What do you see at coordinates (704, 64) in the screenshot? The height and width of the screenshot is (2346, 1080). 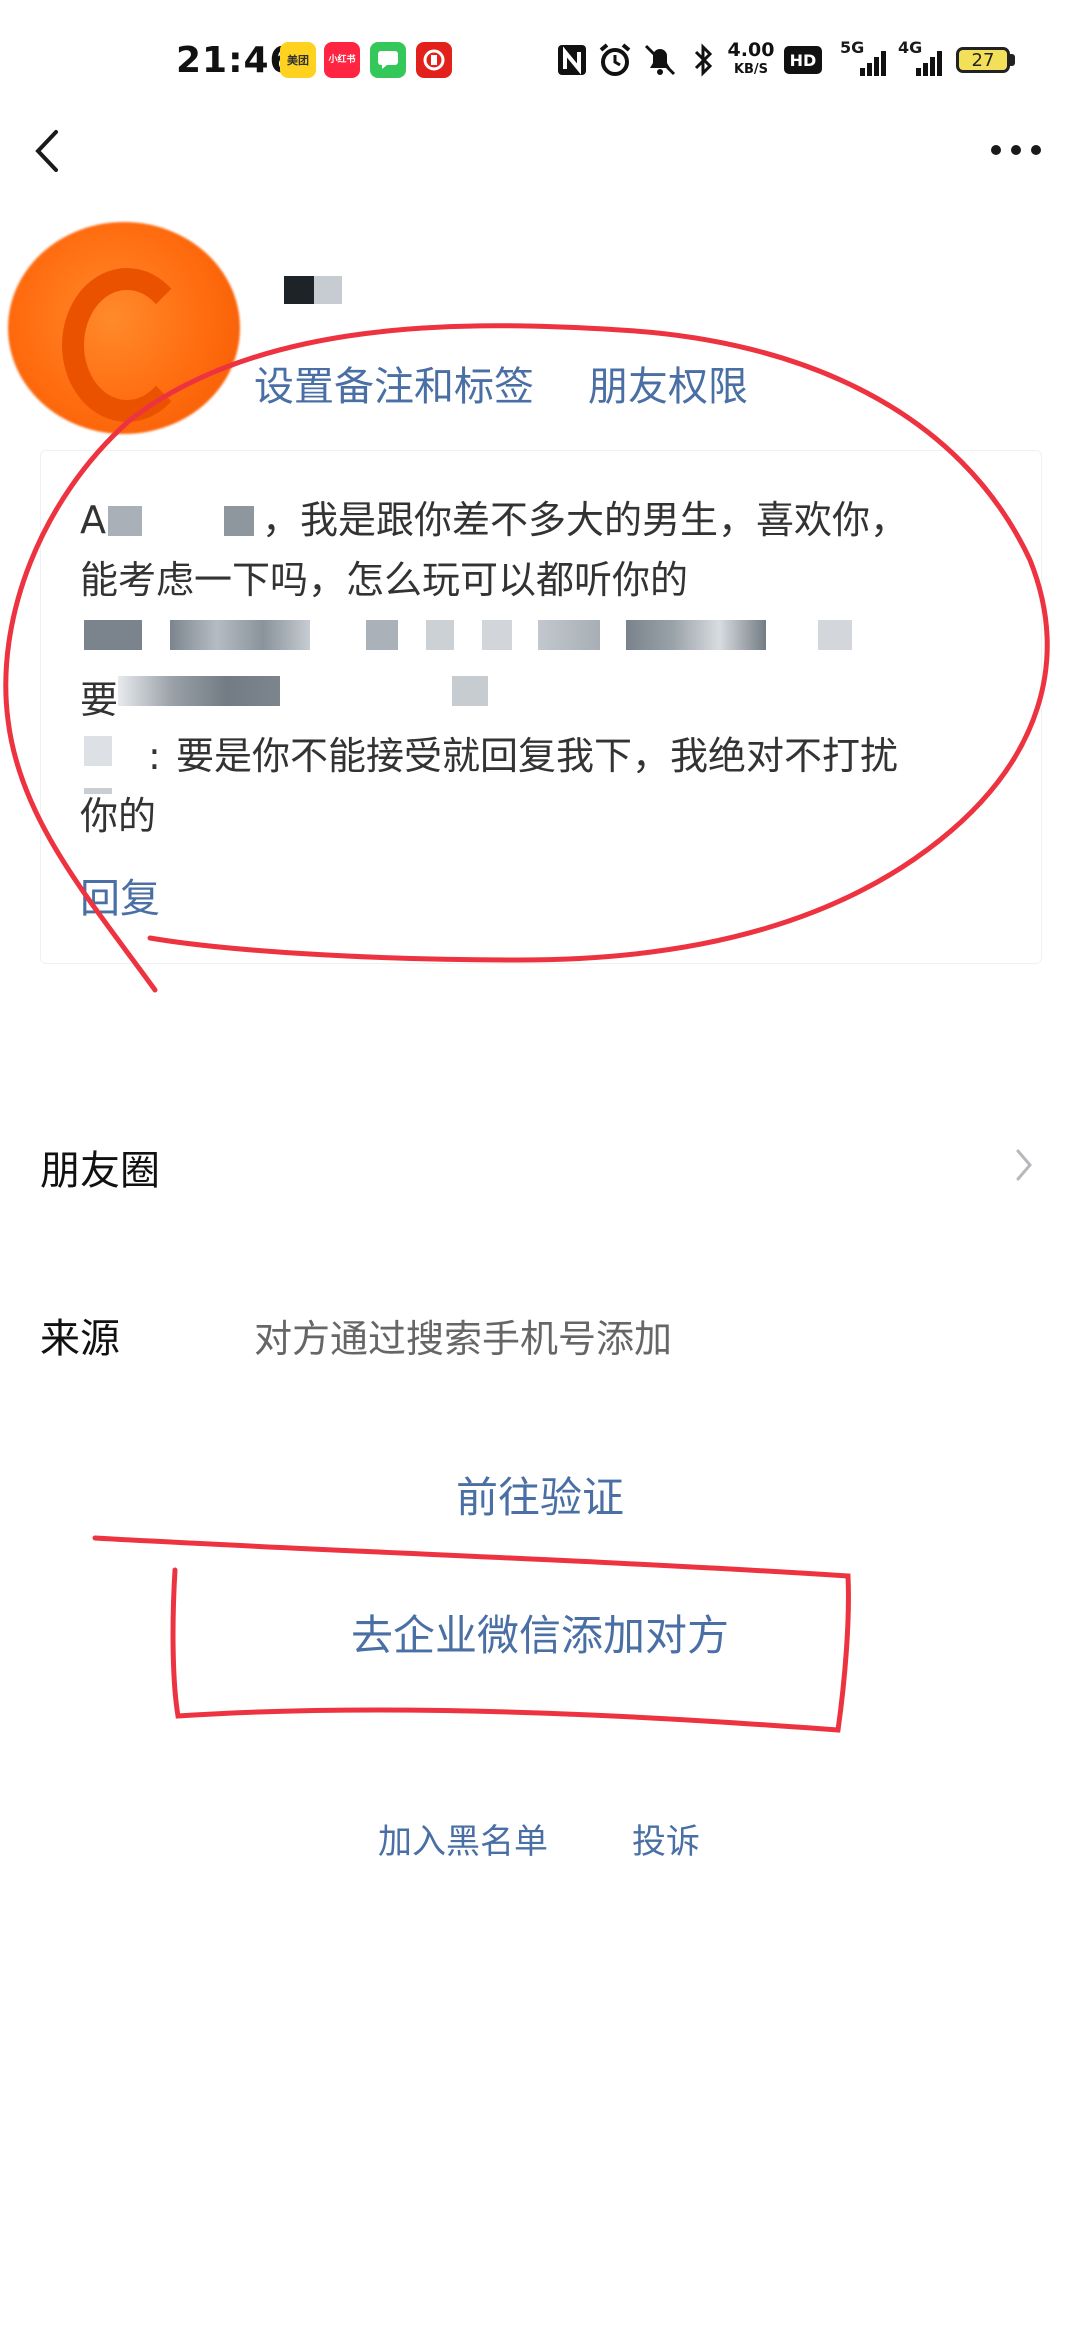 I see `bluetooth-icon` at bounding box center [704, 64].